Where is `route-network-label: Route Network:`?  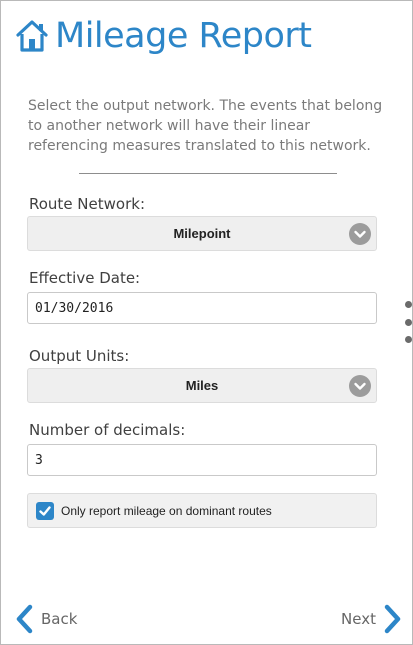
route-network-label: Route Network: is located at coordinates (87, 204).